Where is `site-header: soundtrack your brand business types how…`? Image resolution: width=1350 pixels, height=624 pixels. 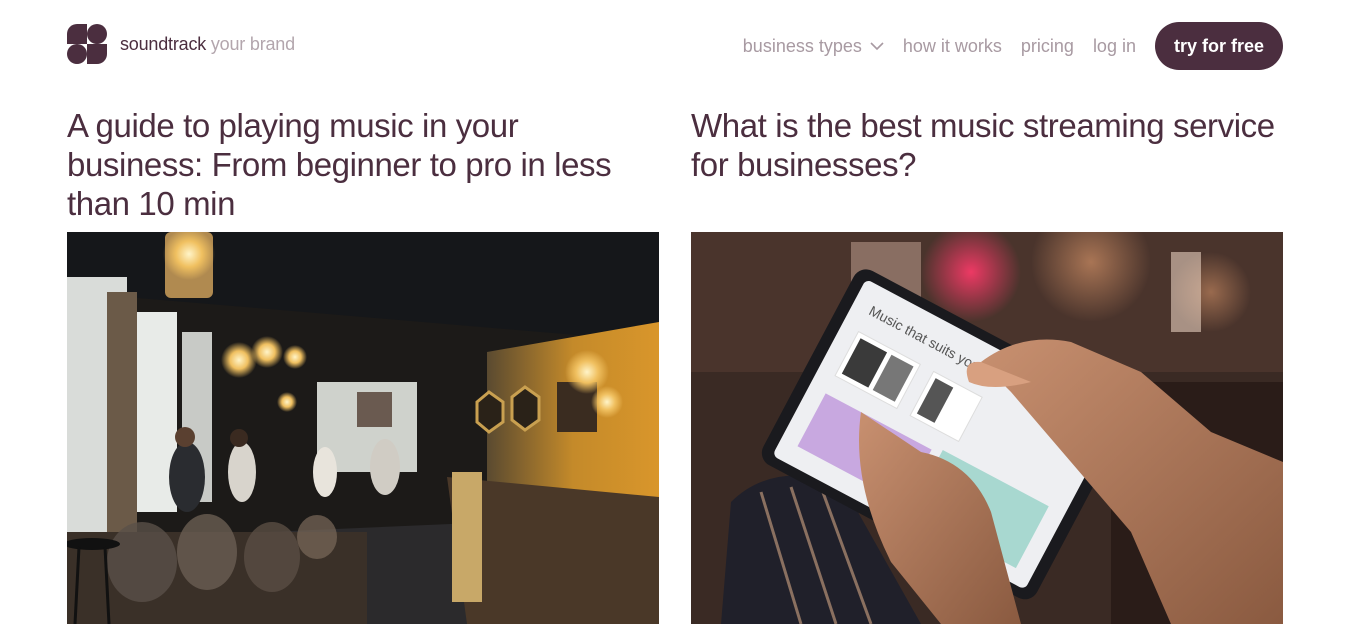
site-header: soundtrack your brand business types how… is located at coordinates (675, 46).